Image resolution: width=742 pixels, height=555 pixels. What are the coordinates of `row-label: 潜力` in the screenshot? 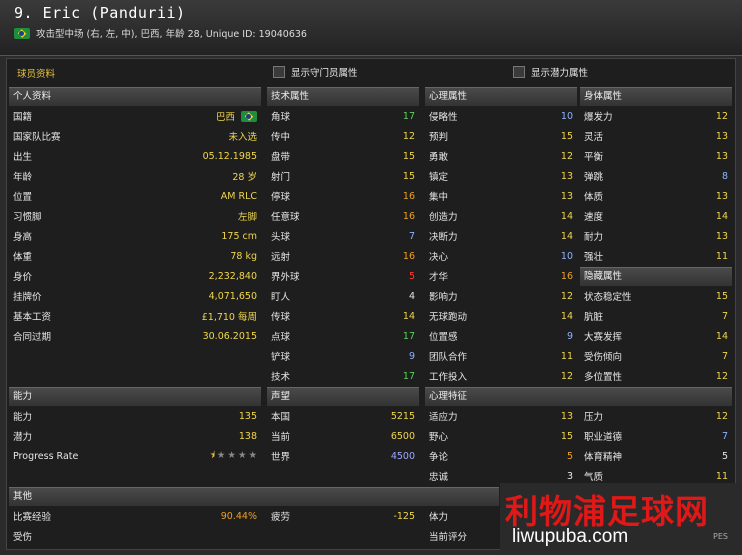 It's located at (23, 437).